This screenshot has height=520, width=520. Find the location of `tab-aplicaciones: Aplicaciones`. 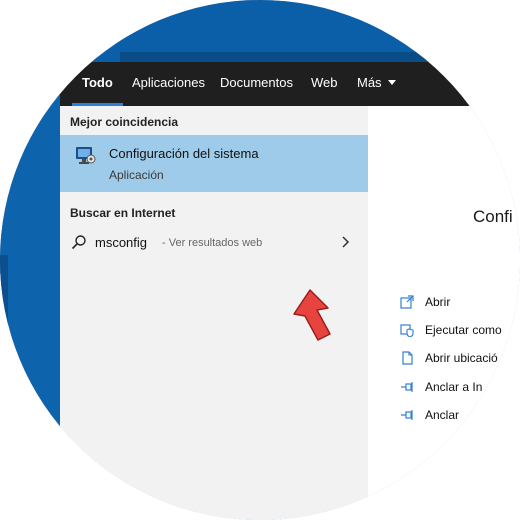

tab-aplicaciones: Aplicaciones is located at coordinates (168, 84).